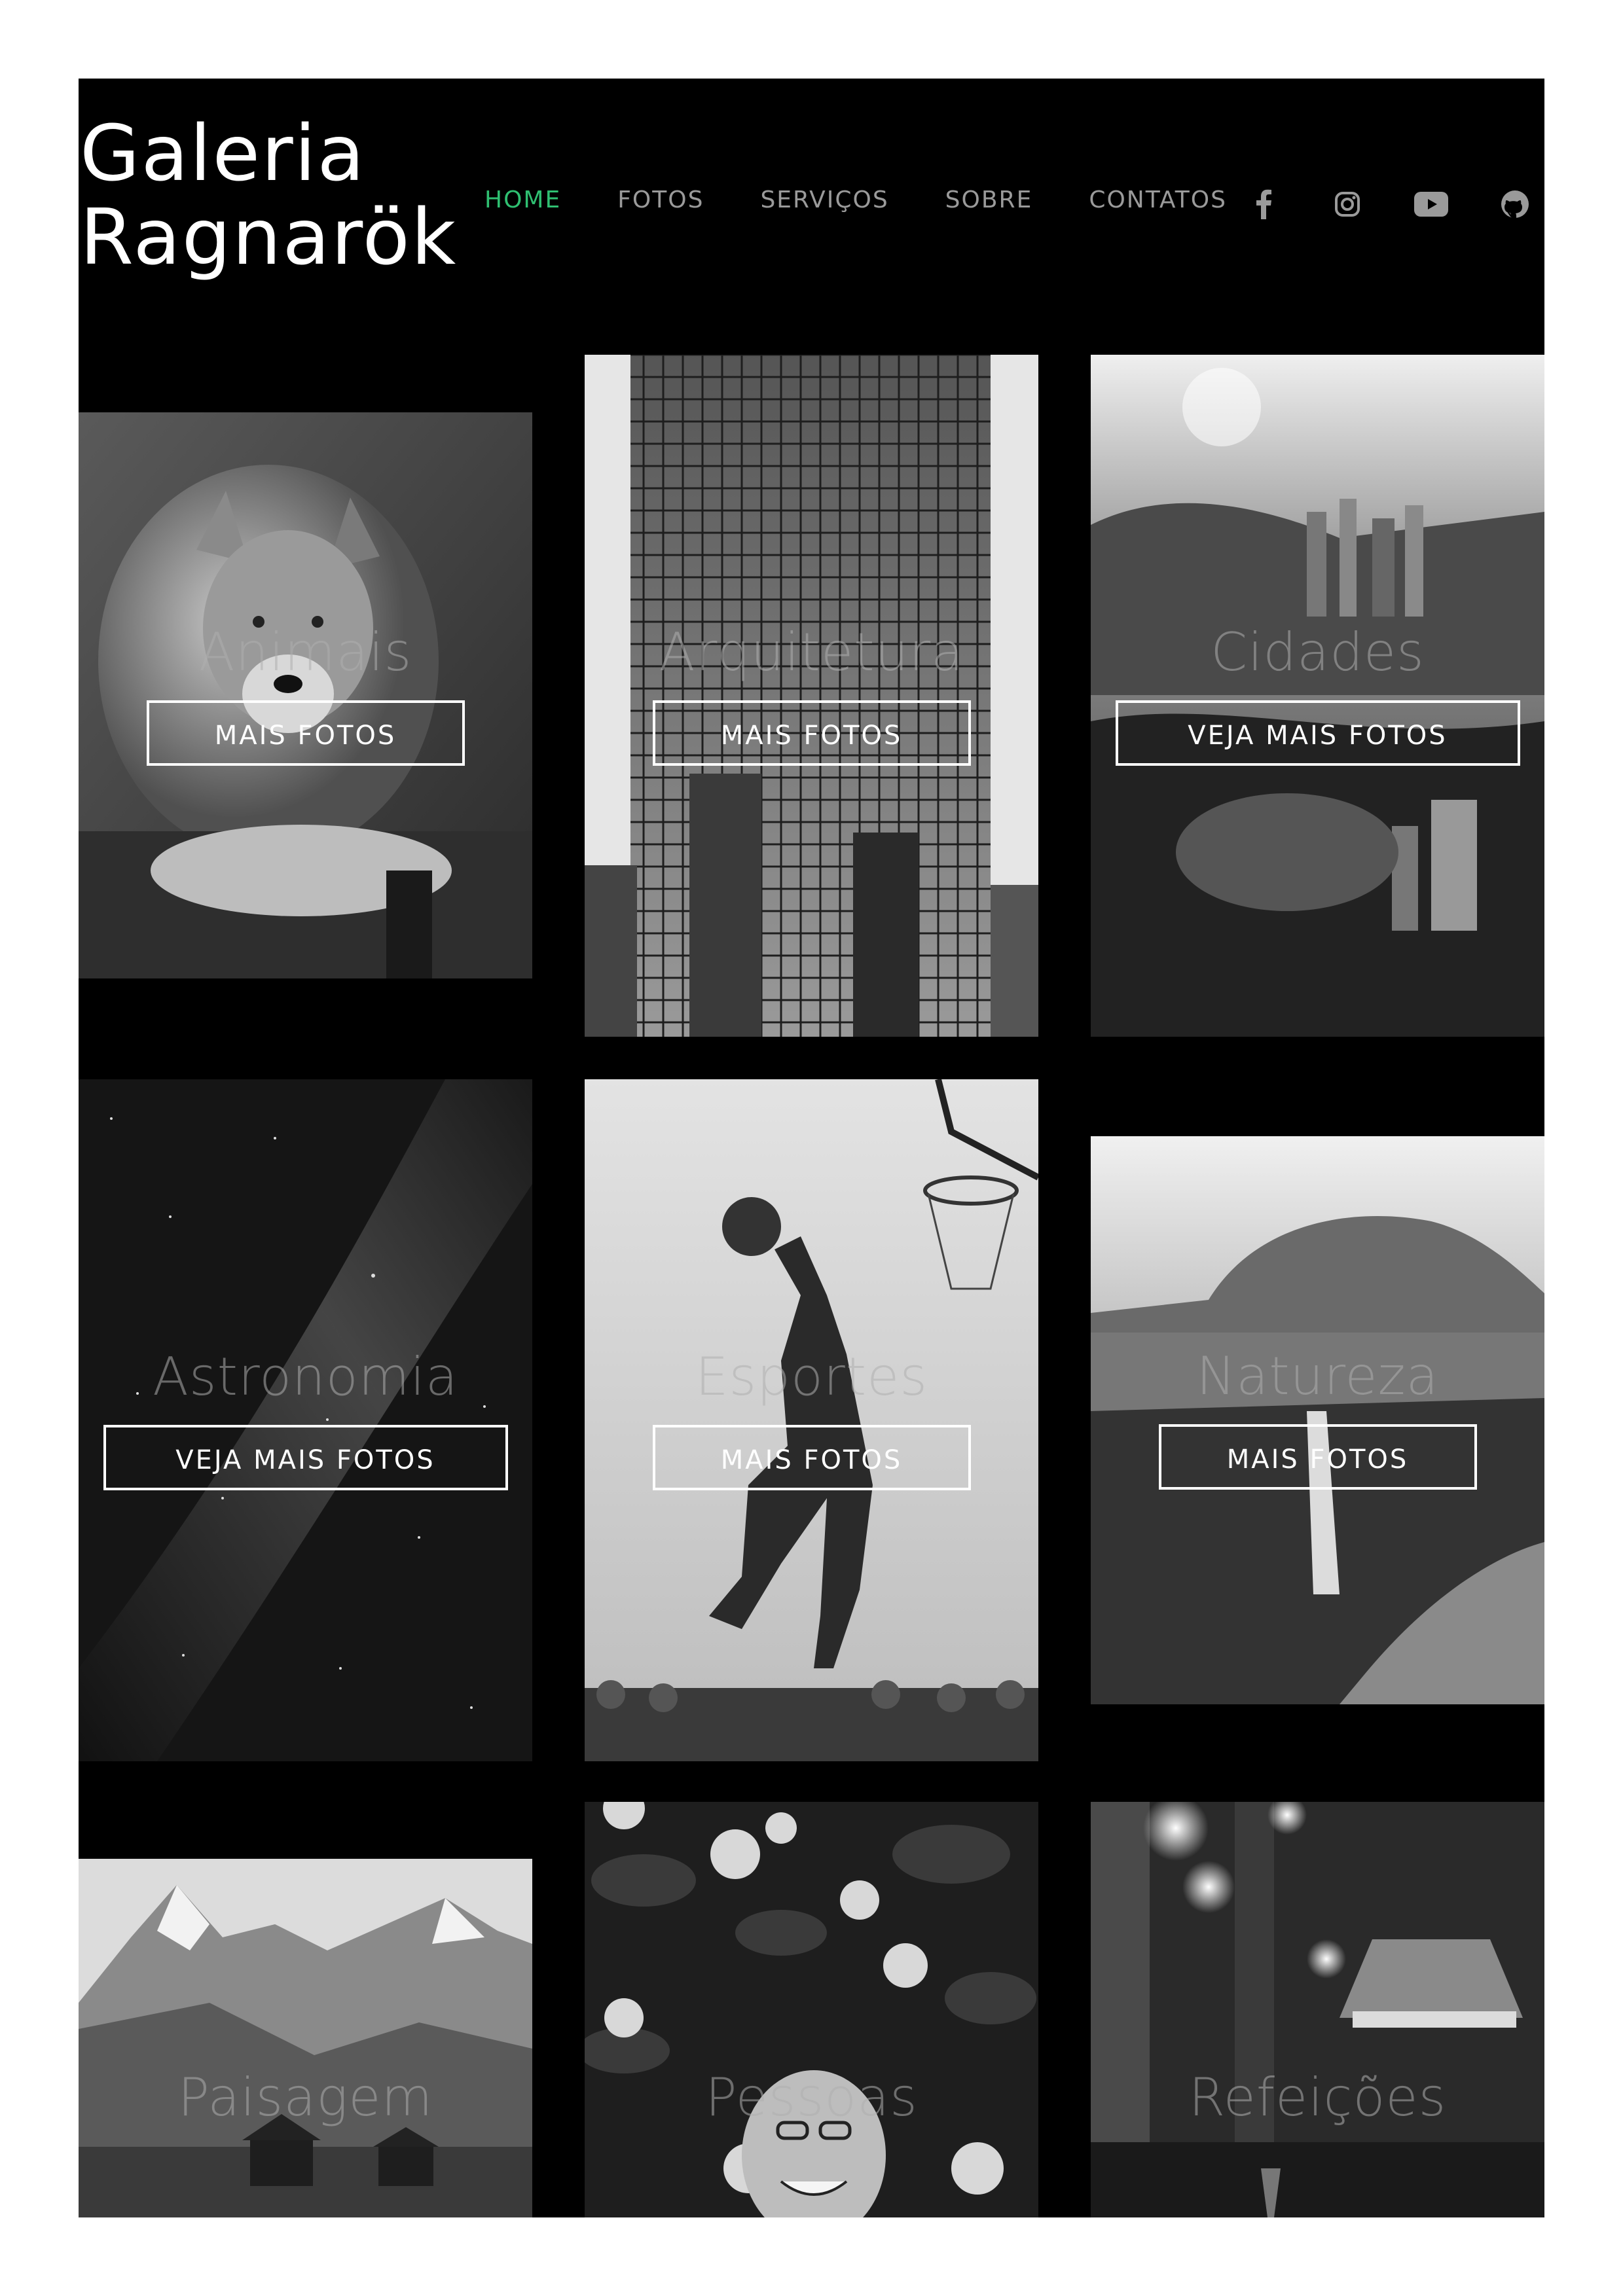 This screenshot has width=1623, height=2296. I want to click on card-title: Arquitetura, so click(811, 652).